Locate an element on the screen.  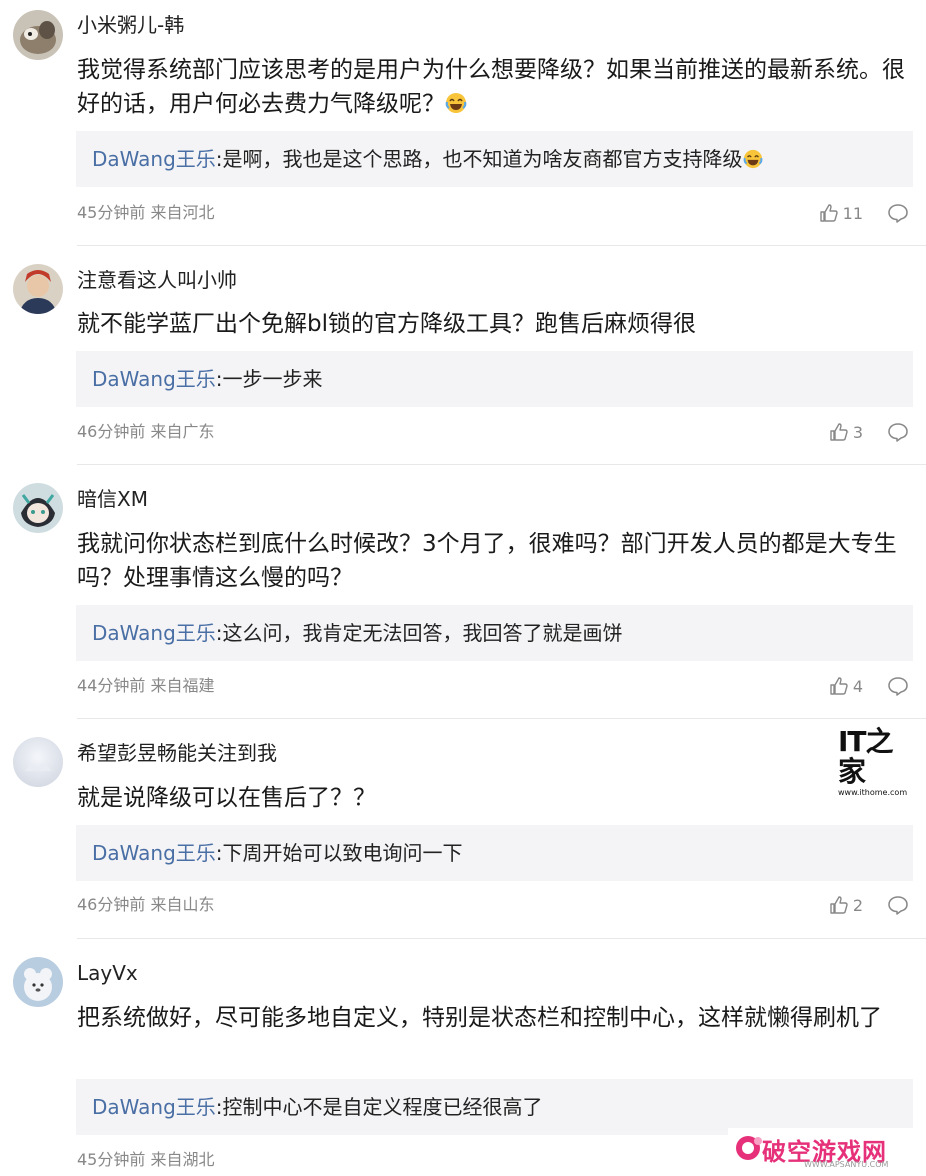
reply-box: DaWang王乐:控制中心不是自定义程度已经很高了 is located at coordinates (494, 1107).